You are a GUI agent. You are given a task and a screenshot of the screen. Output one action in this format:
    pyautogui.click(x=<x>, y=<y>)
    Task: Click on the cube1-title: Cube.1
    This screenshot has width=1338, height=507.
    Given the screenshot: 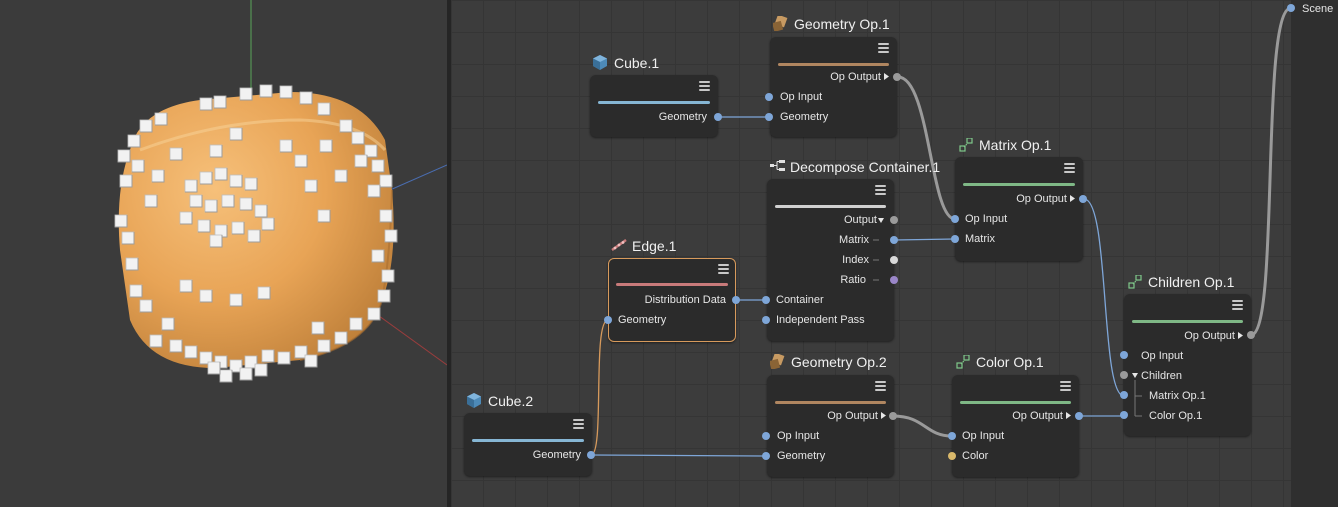 What is the action you would take?
    pyautogui.click(x=637, y=63)
    